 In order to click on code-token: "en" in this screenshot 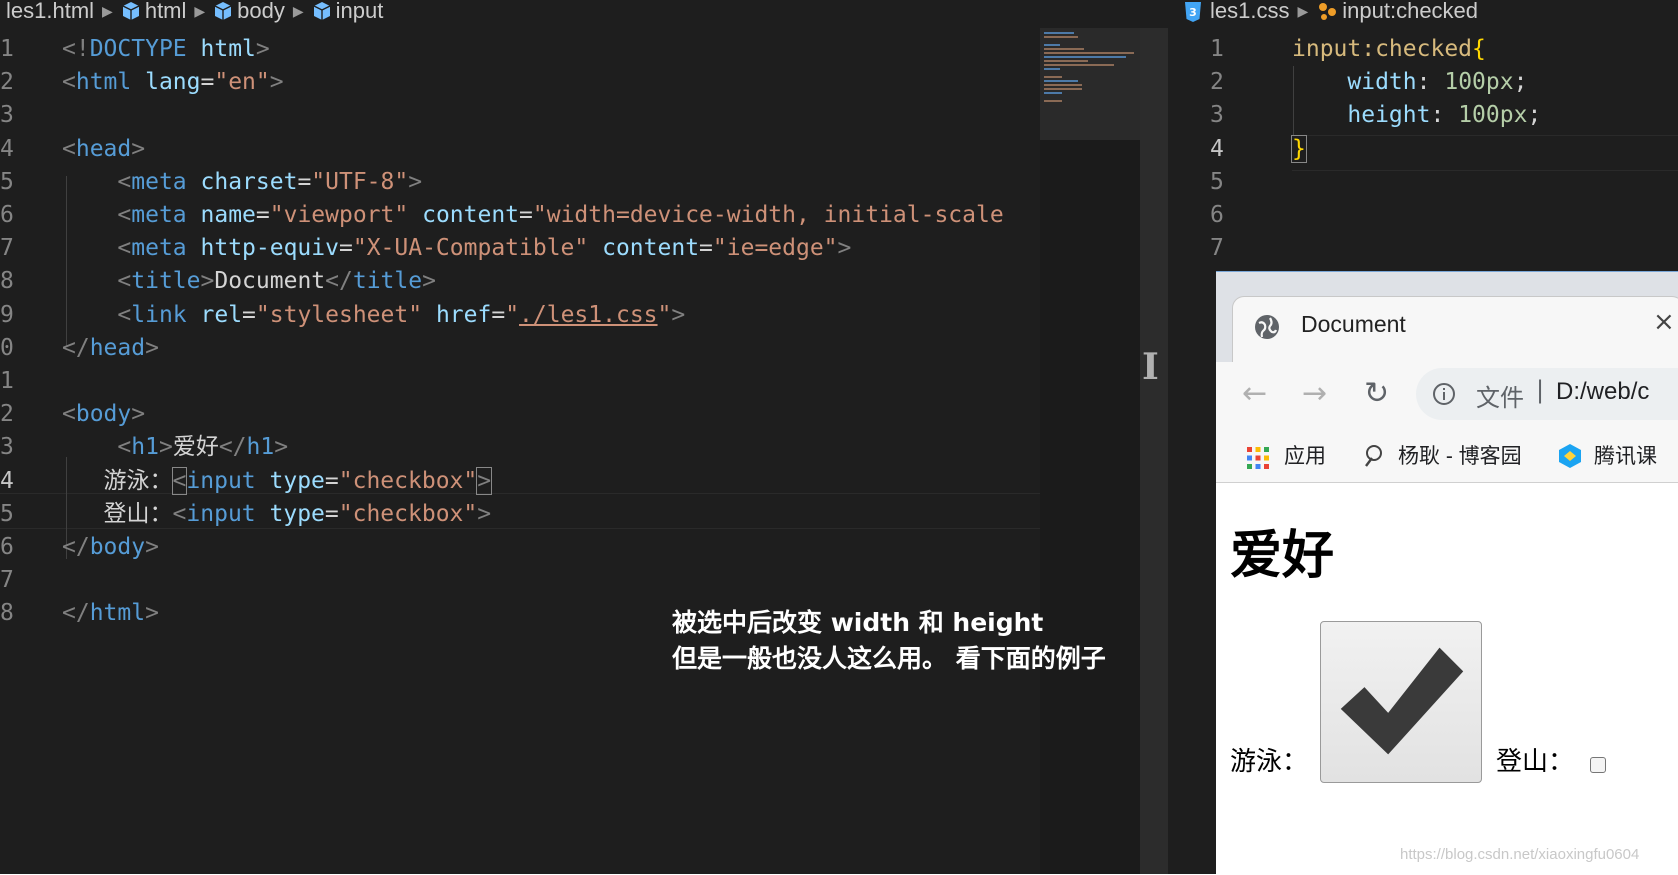, I will do `click(242, 82)`.